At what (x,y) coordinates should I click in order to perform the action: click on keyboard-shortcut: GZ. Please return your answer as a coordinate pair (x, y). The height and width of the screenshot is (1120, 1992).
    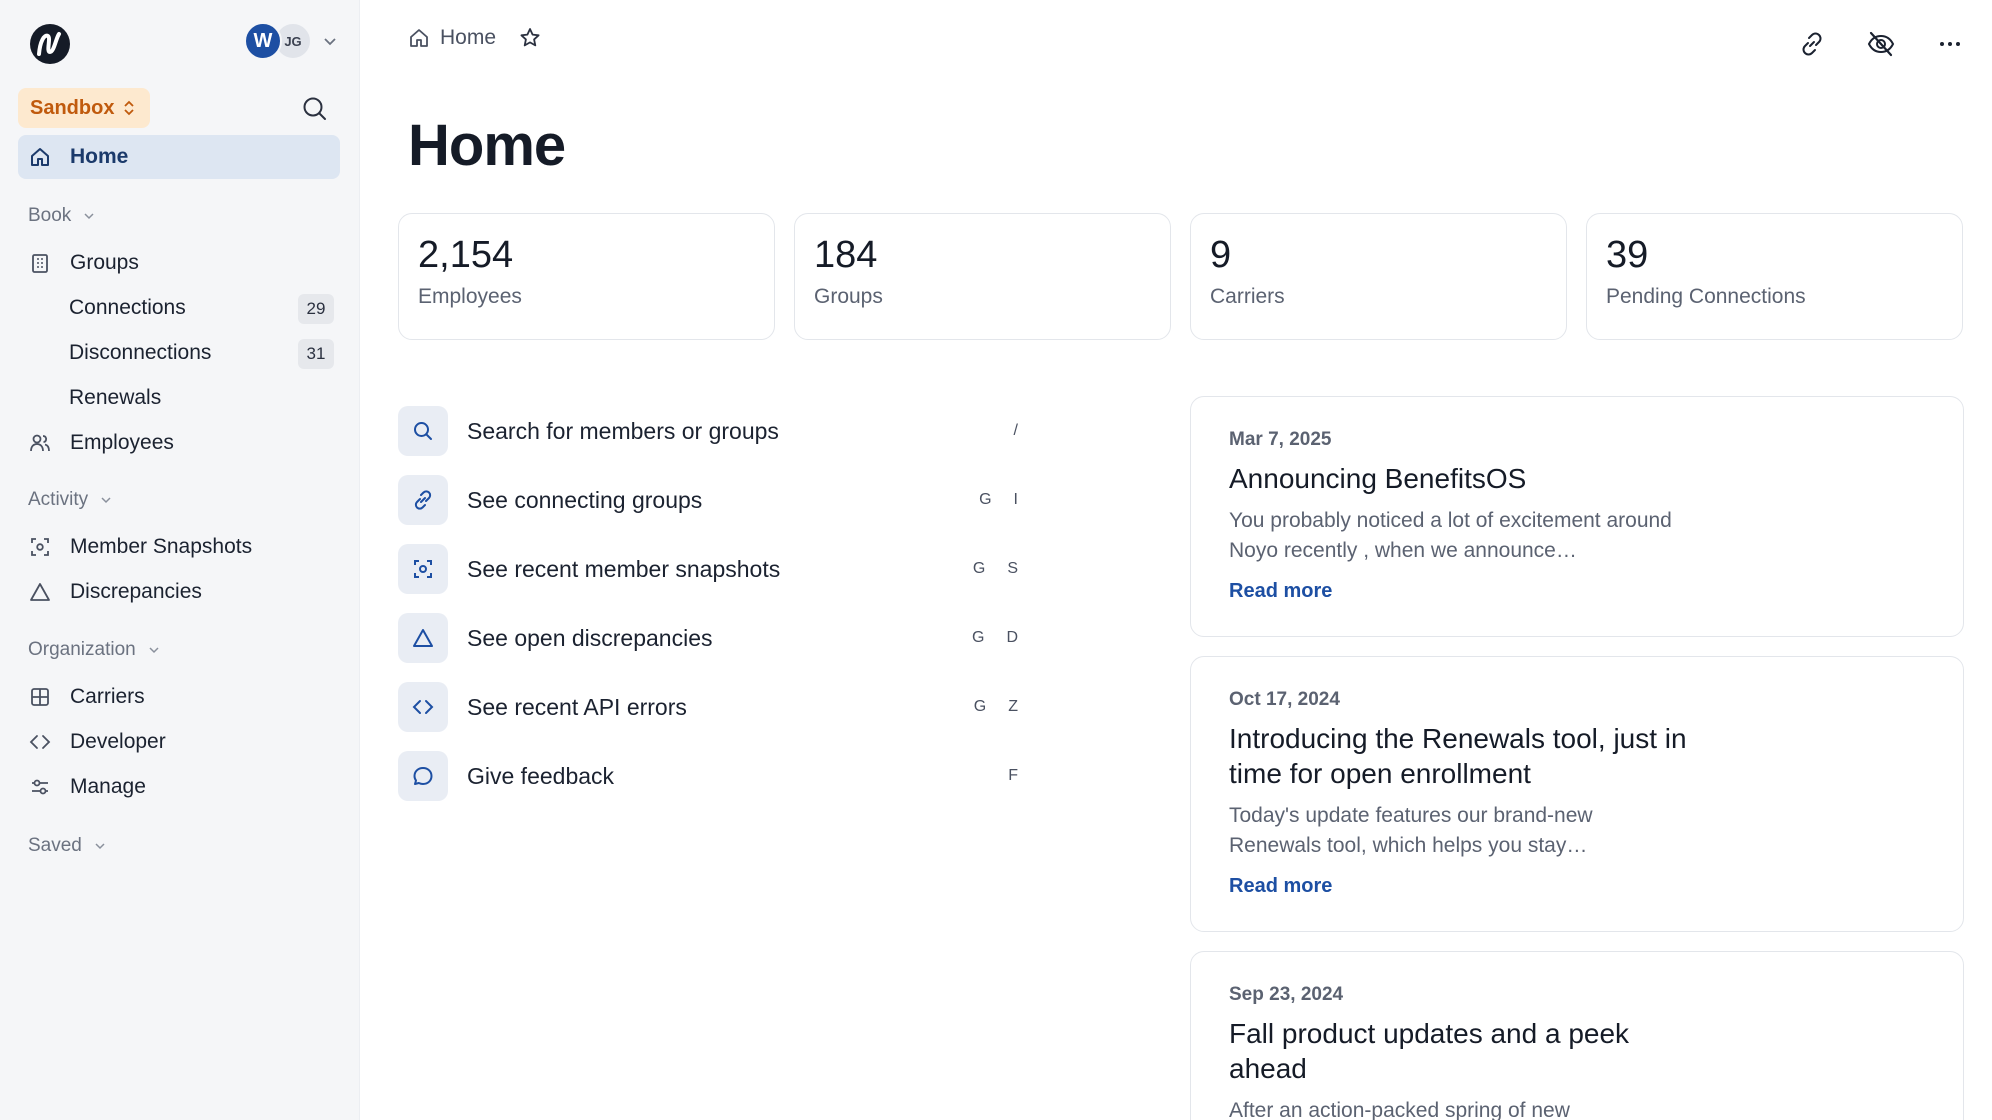
    Looking at the image, I should click on (995, 706).